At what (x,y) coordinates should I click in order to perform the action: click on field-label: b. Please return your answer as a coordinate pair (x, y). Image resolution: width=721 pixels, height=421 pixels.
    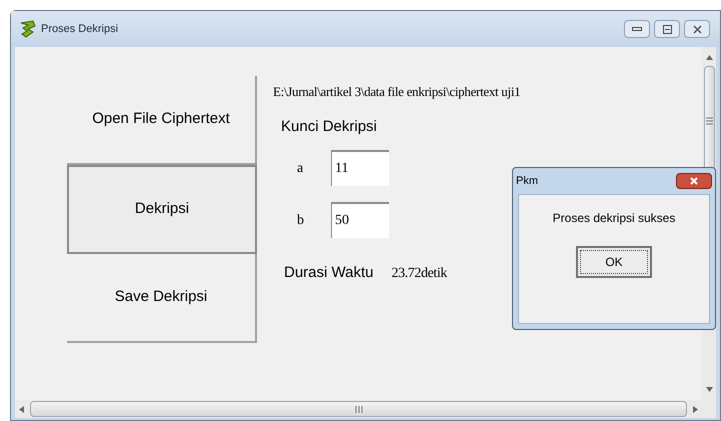
    Looking at the image, I should click on (301, 221).